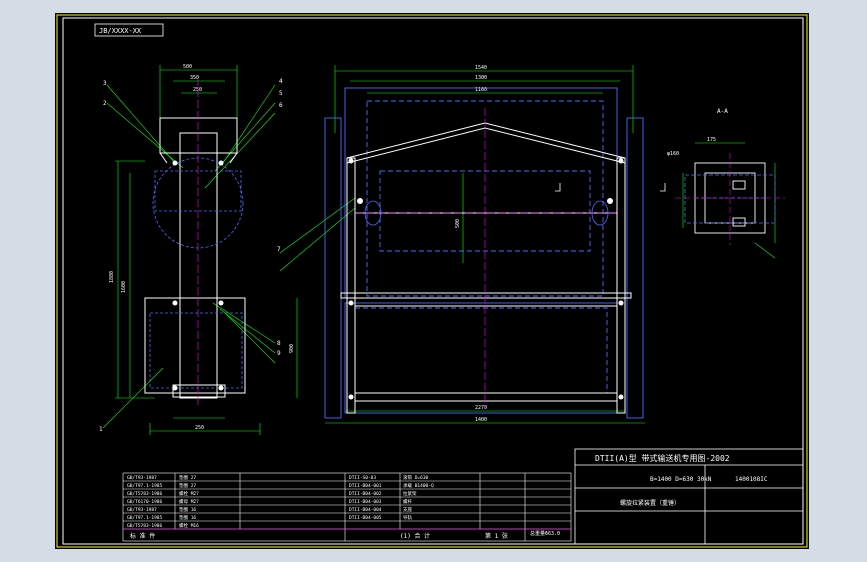 The height and width of the screenshot is (562, 867). What do you see at coordinates (279, 353) in the screenshot?
I see `callout-9: 9` at bounding box center [279, 353].